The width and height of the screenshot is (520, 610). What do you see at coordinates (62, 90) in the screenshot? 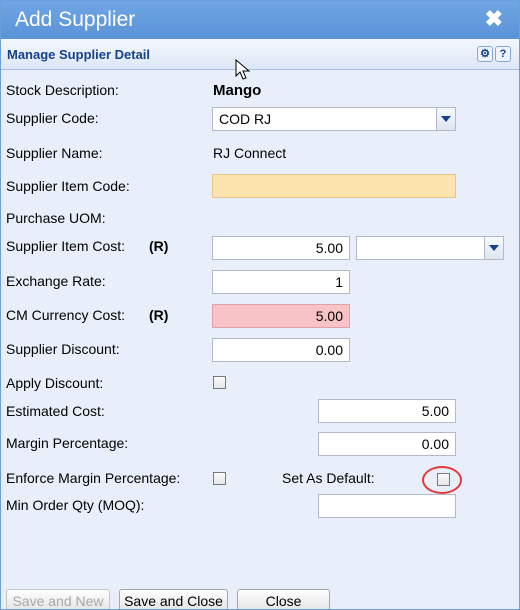
I see `stock-description-label: Stock Description:` at bounding box center [62, 90].